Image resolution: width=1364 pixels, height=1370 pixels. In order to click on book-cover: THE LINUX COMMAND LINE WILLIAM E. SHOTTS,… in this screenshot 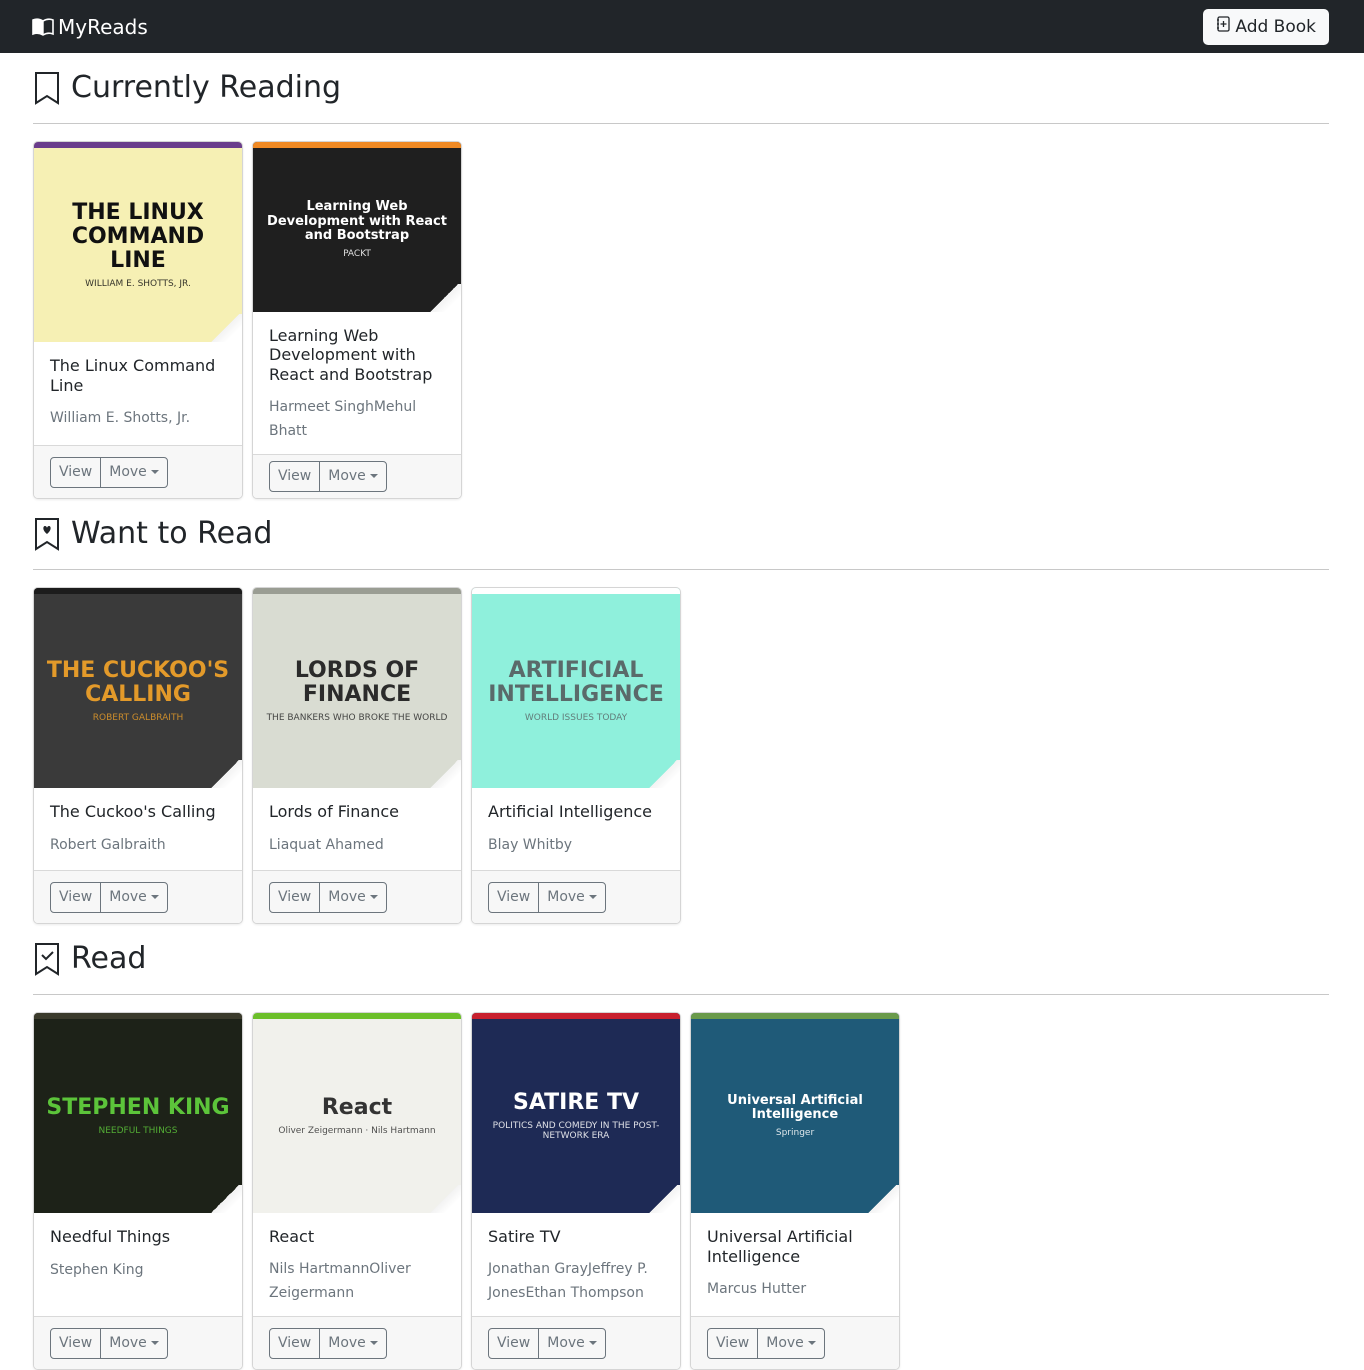, I will do `click(138, 242)`.